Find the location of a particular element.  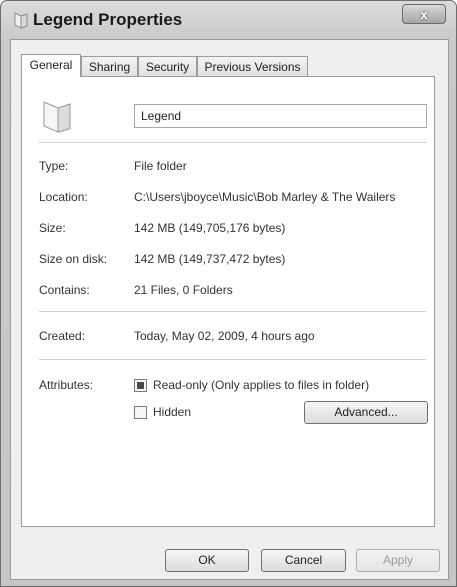

indeterminate-mark is located at coordinates (140, 385).